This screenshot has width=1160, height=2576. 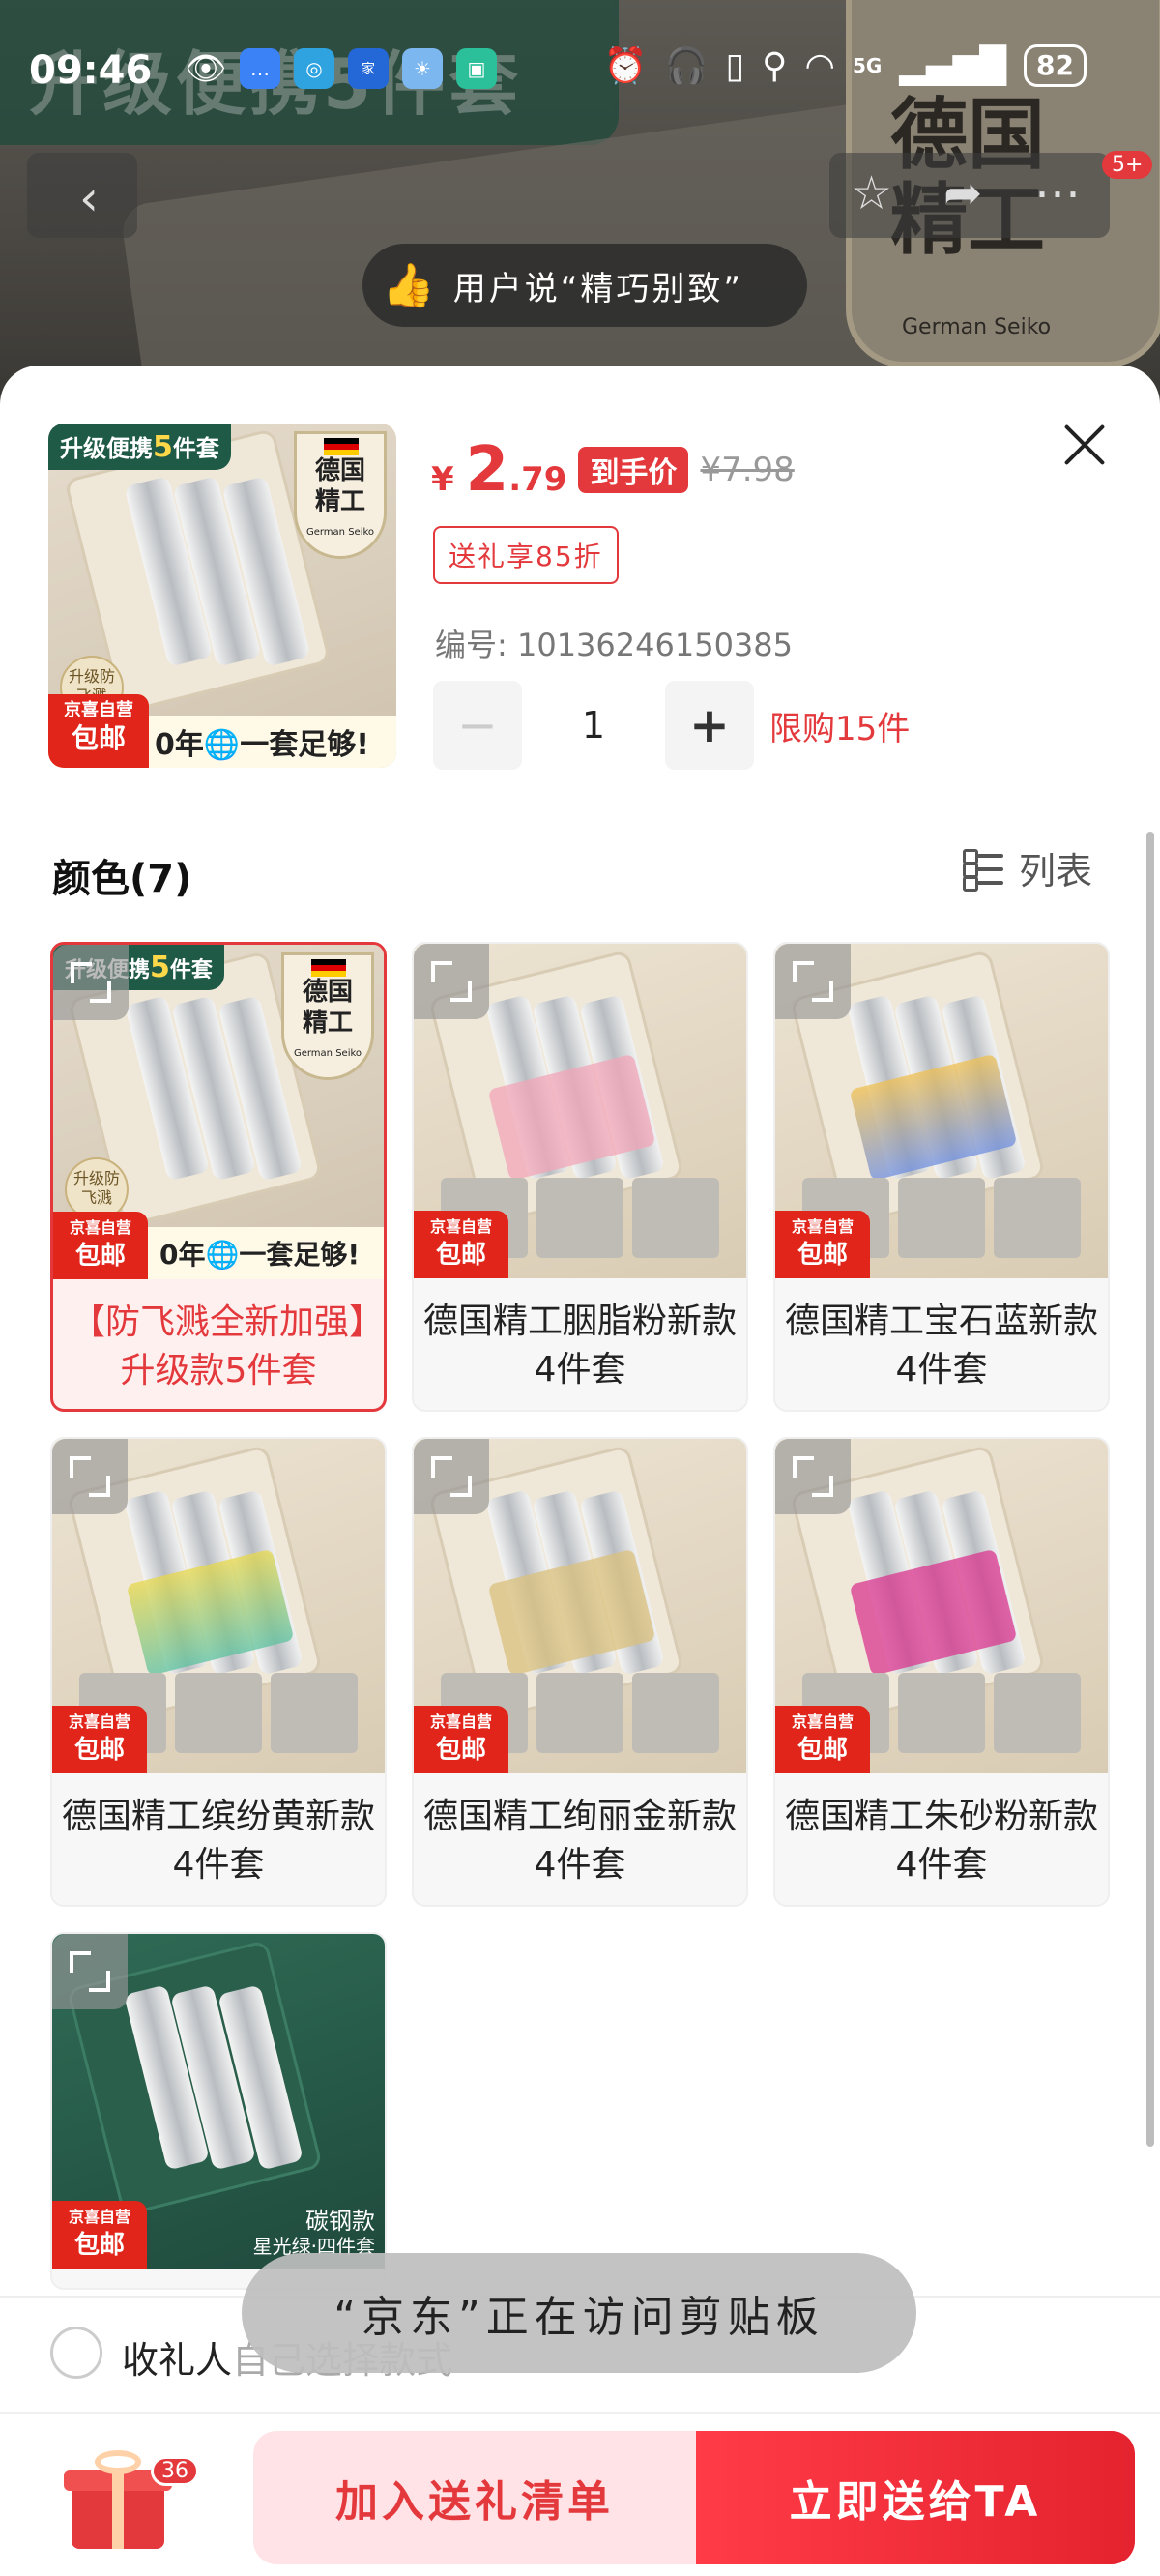 I want to click on color-option-name: 【防飞溅全新加强】升级款5件套, so click(x=218, y=1346).